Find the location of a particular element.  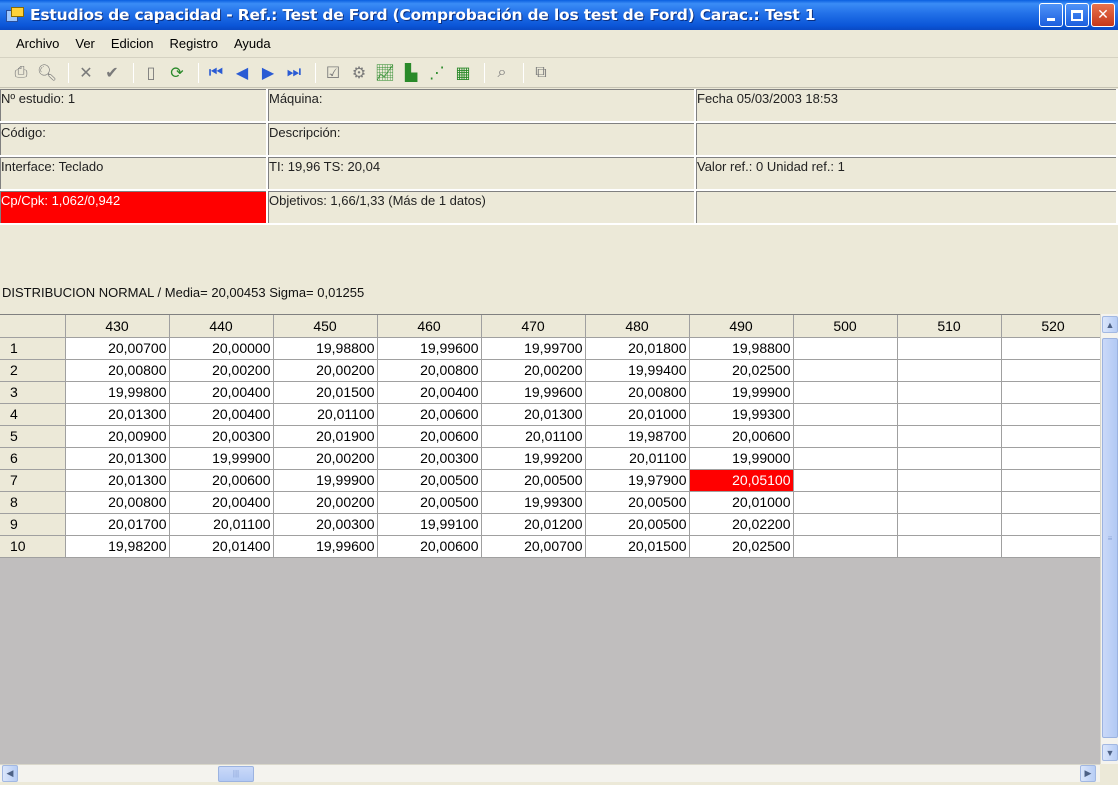

data-cell: 20,00400 is located at coordinates (221, 392).